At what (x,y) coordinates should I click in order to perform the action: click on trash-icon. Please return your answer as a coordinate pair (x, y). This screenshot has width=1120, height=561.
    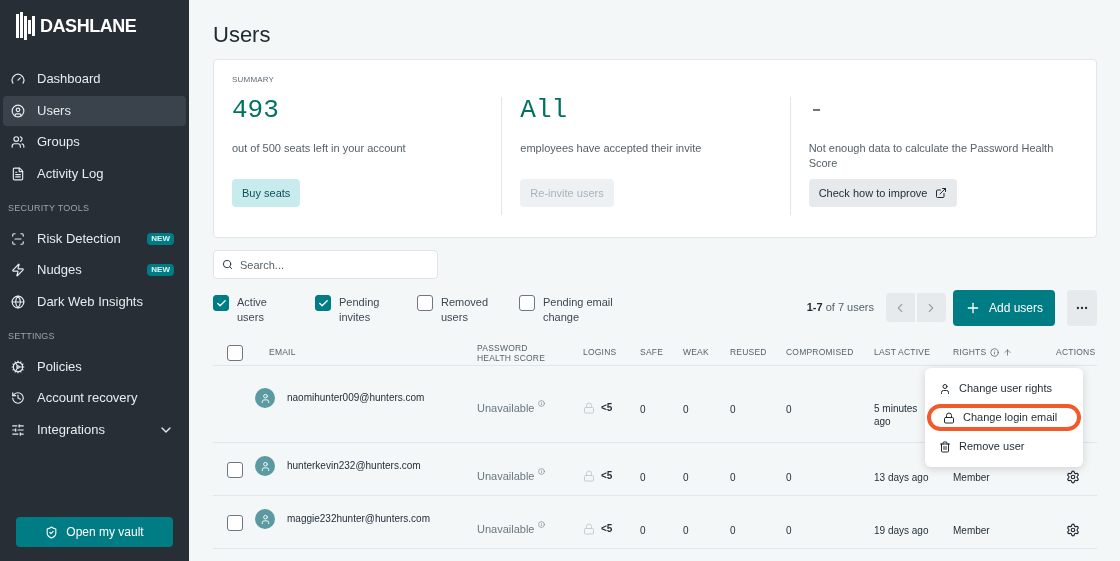
    Looking at the image, I should click on (945, 446).